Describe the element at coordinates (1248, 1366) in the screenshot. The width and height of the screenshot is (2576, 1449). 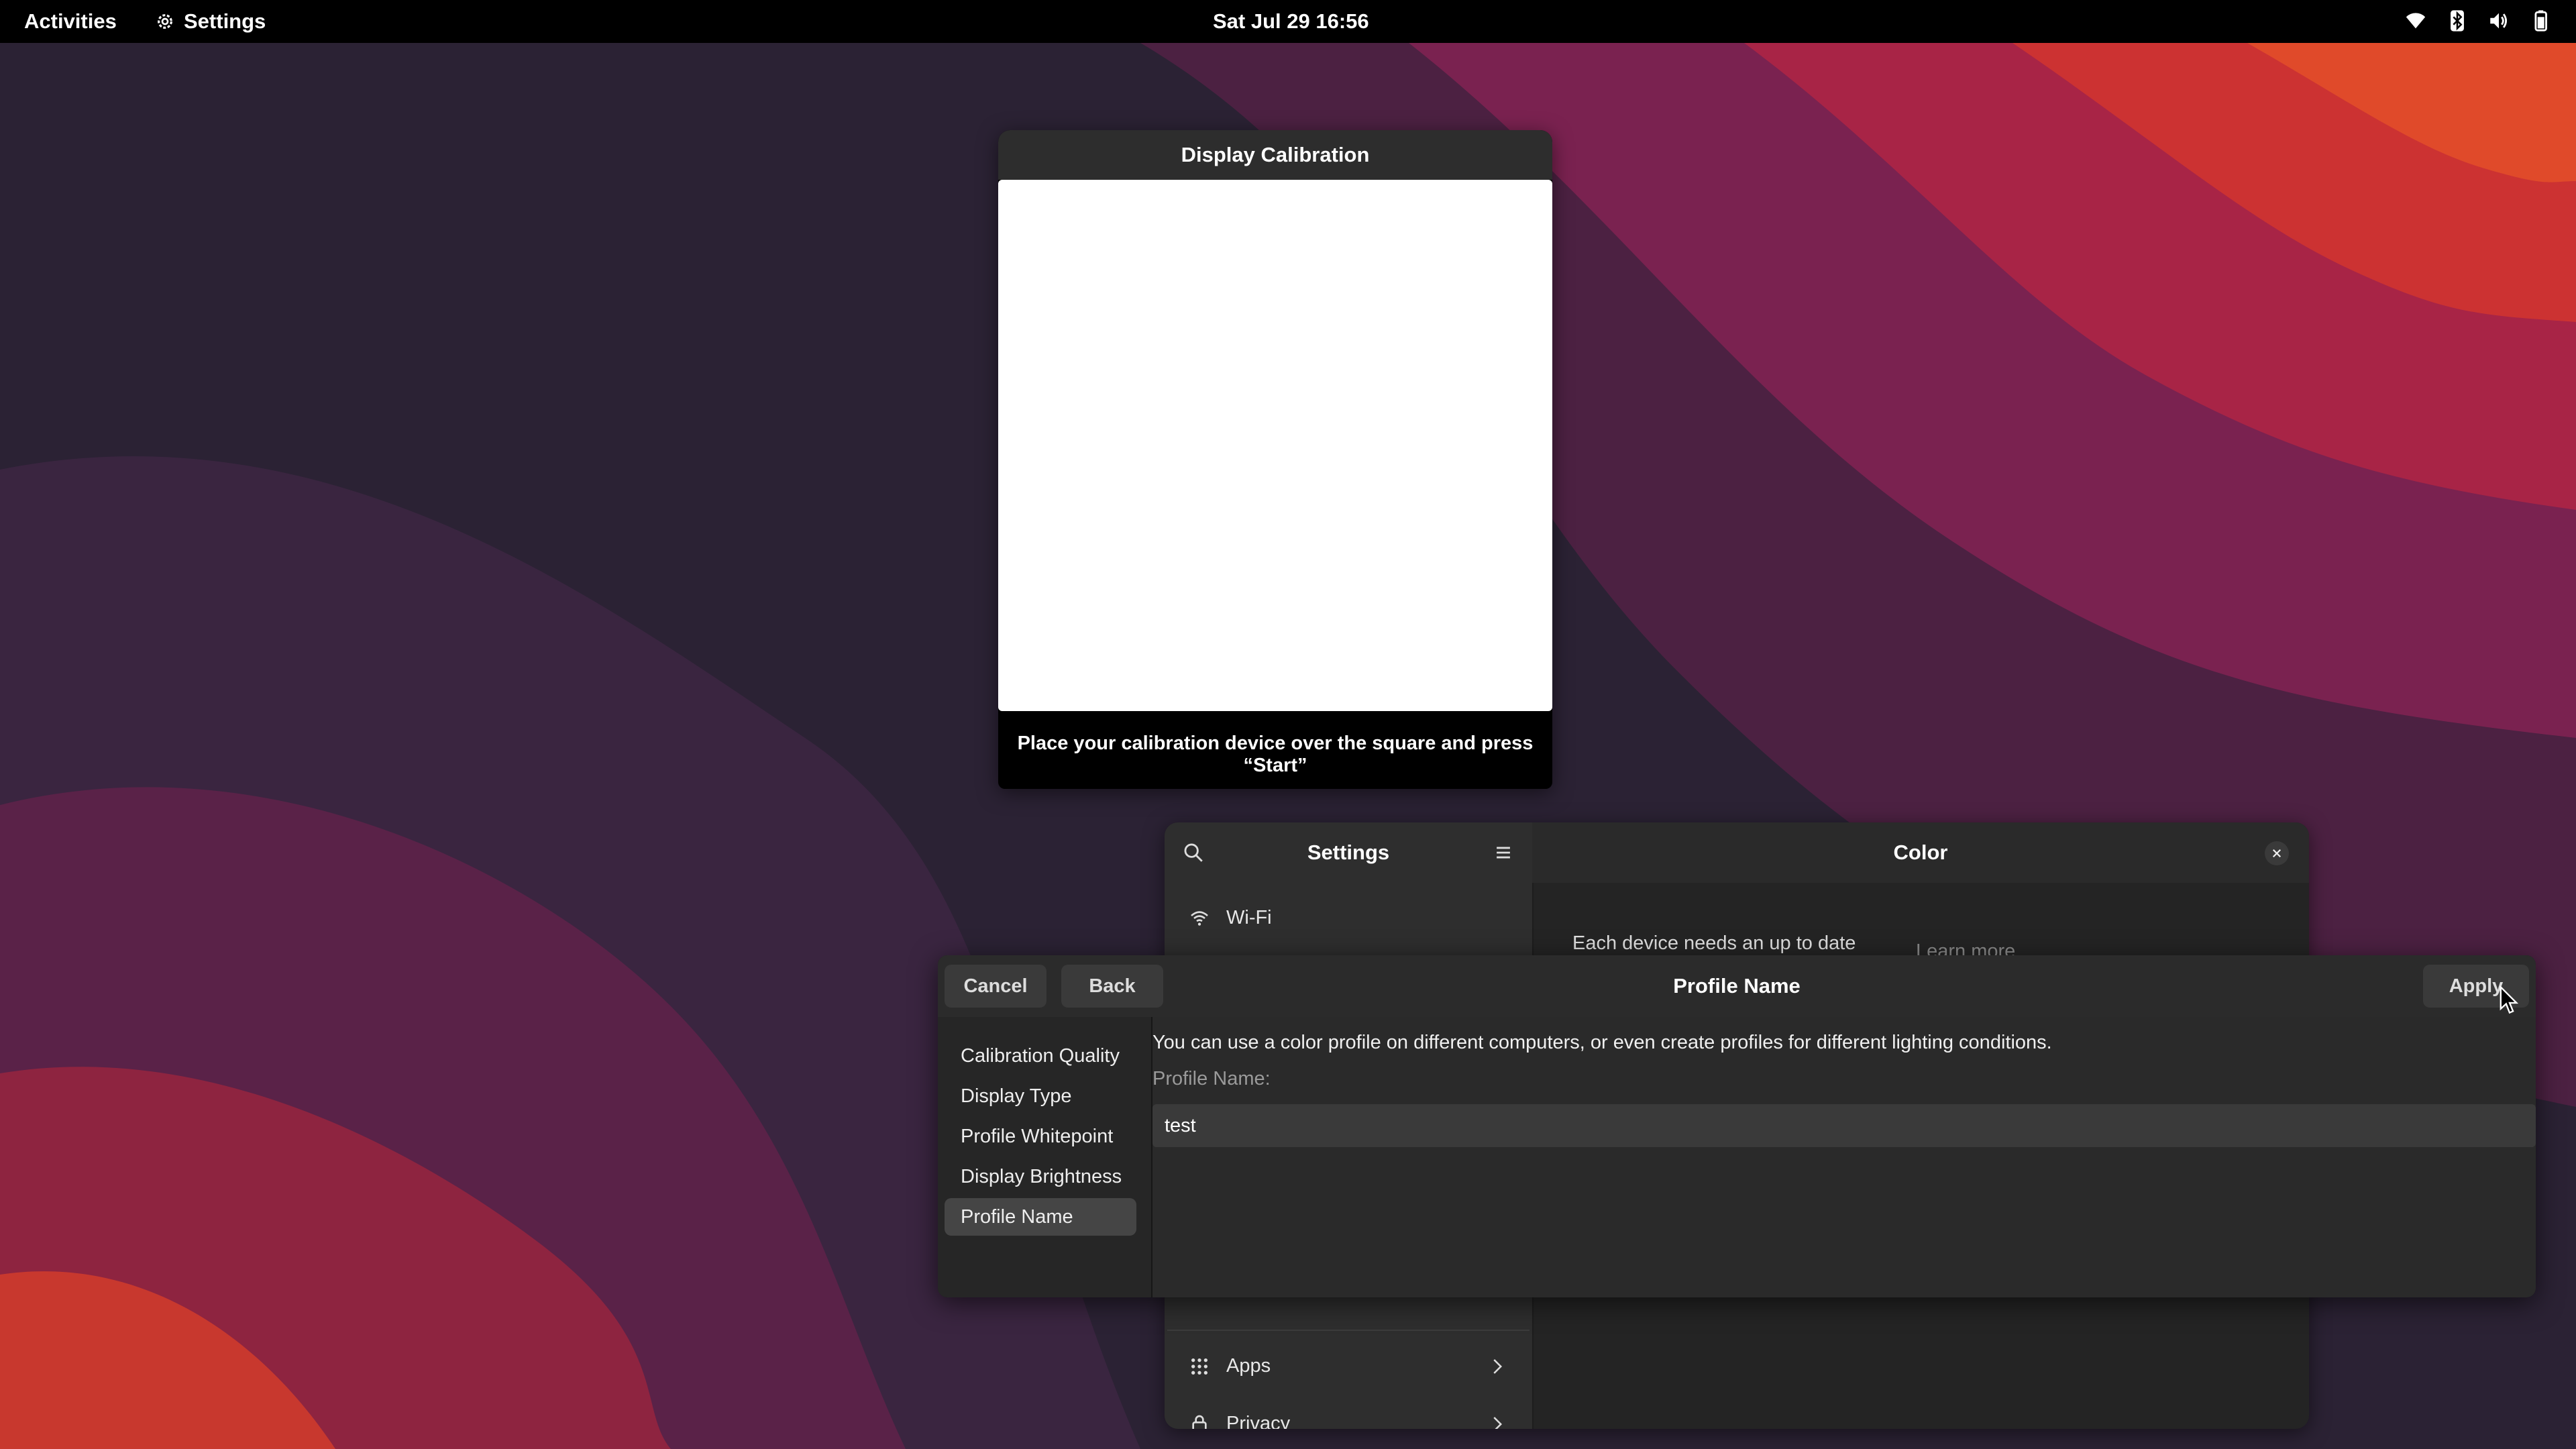
I see `sidebar-item-label: Apps` at that location.